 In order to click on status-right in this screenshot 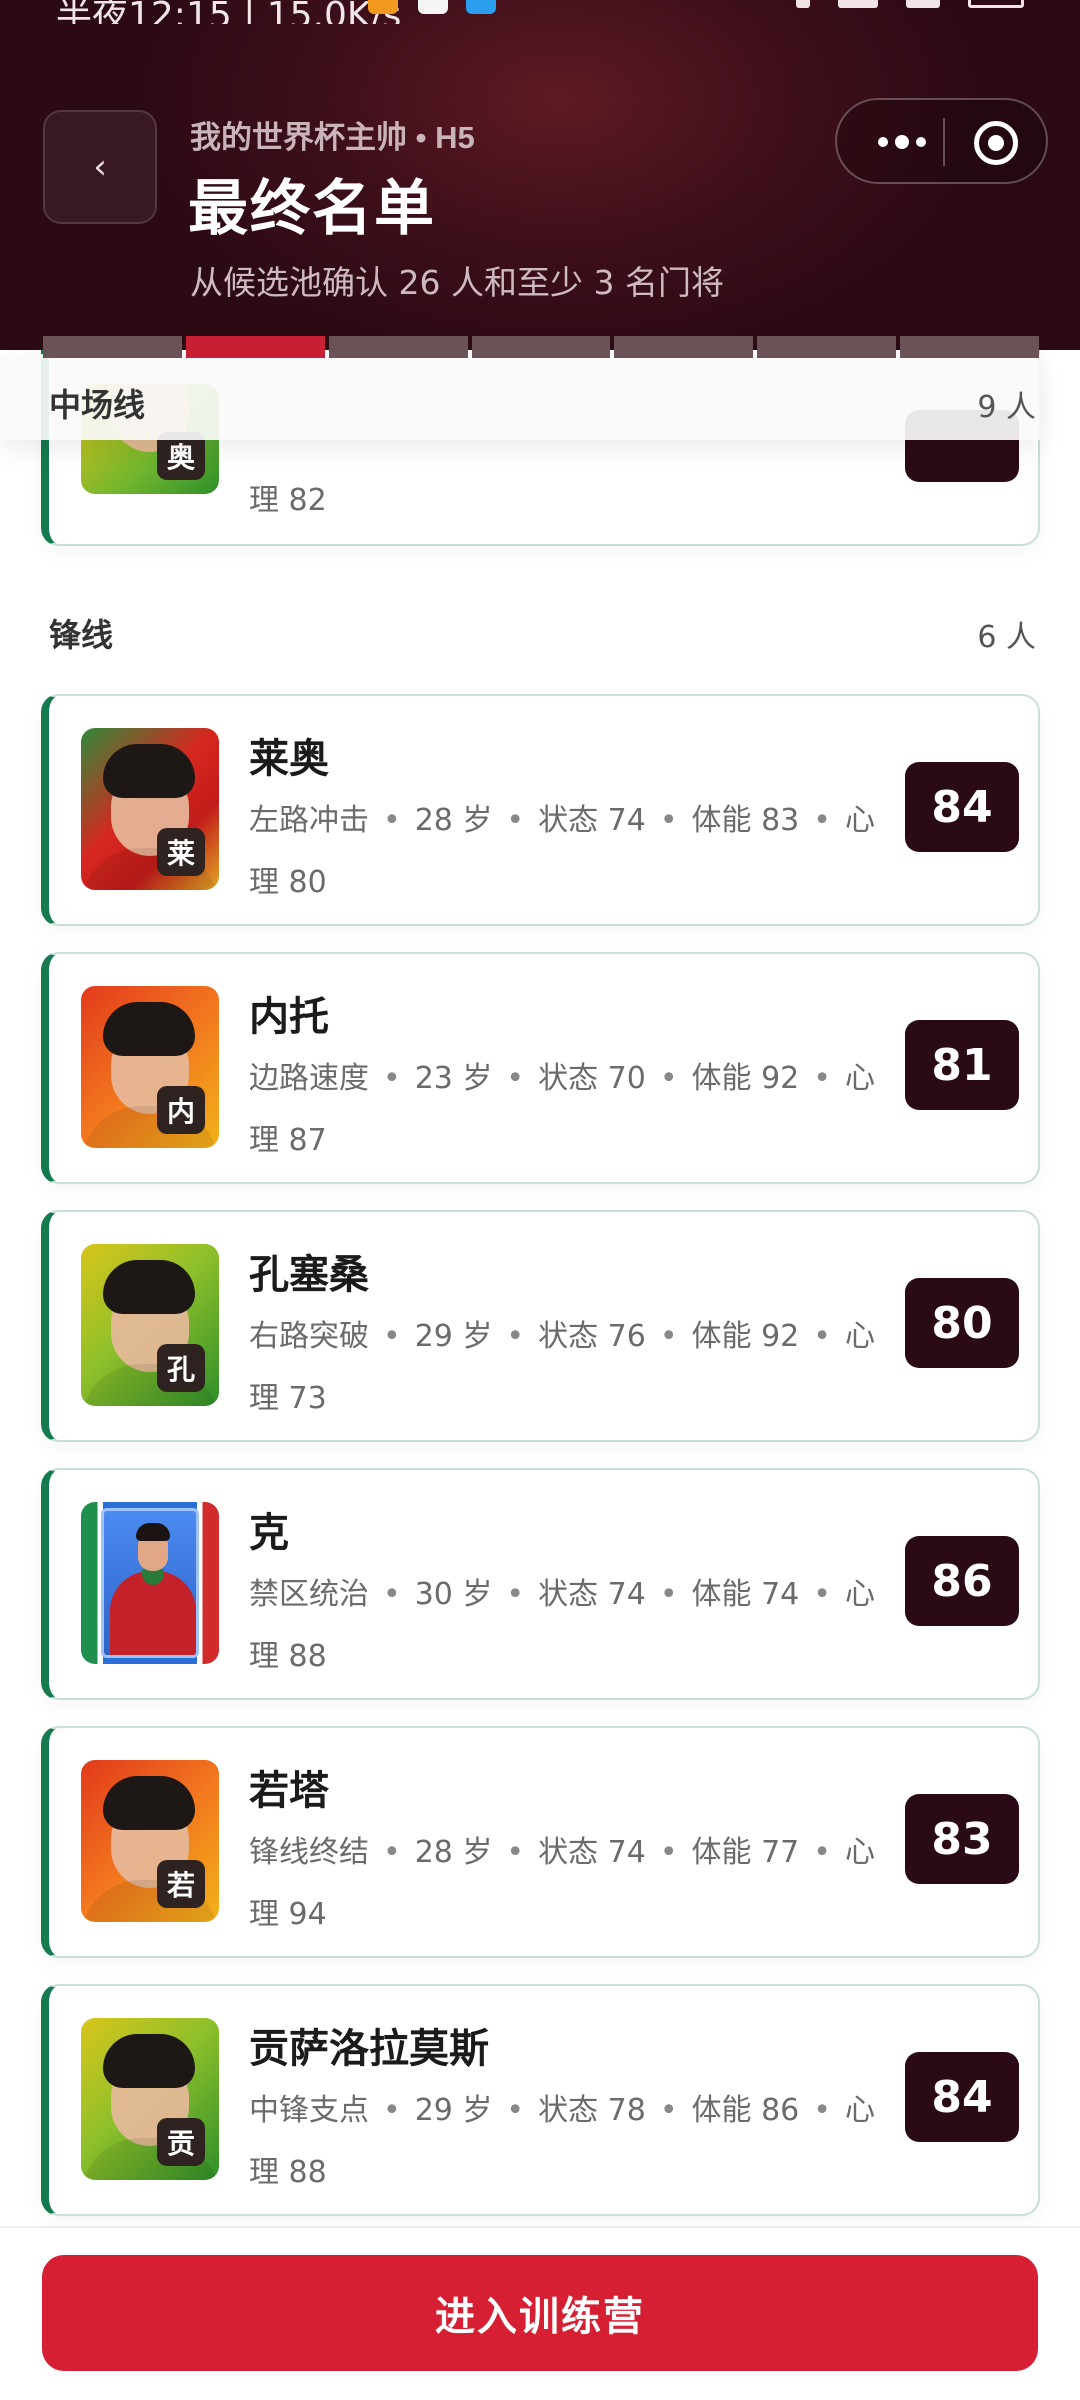, I will do `click(910, 4)`.